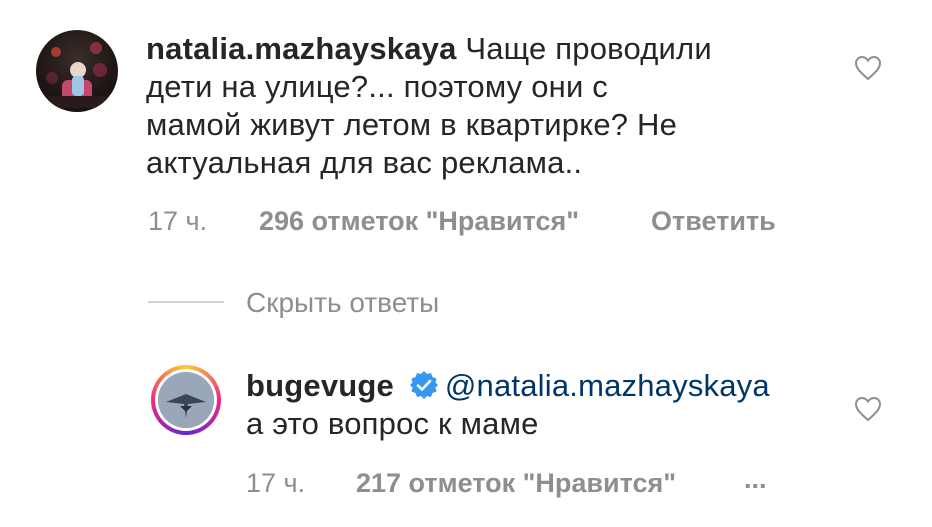  I want to click on reply-avatar, so click(186, 400).